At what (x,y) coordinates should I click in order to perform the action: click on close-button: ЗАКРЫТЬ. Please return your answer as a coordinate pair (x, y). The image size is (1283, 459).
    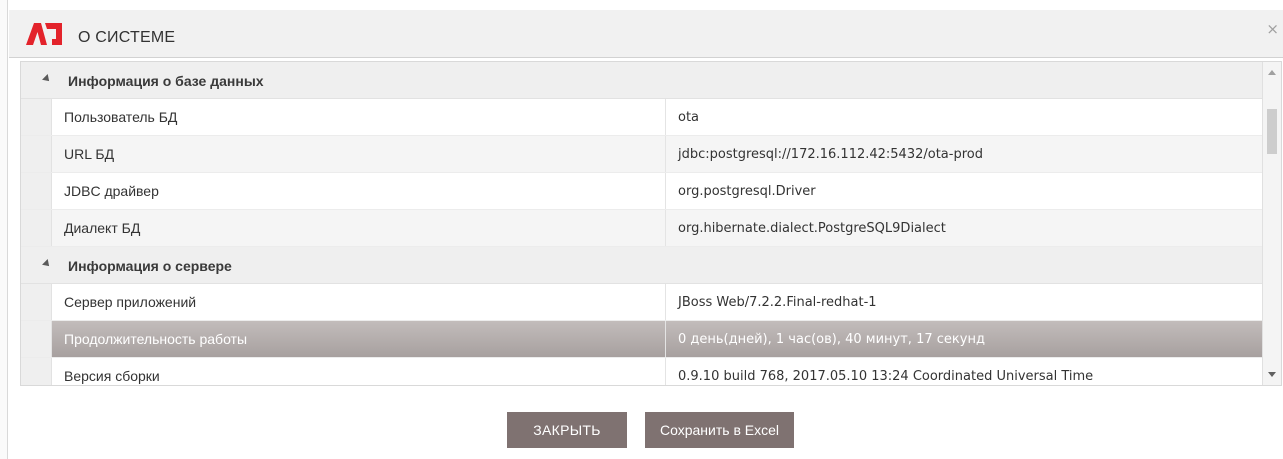
    Looking at the image, I should click on (567, 430).